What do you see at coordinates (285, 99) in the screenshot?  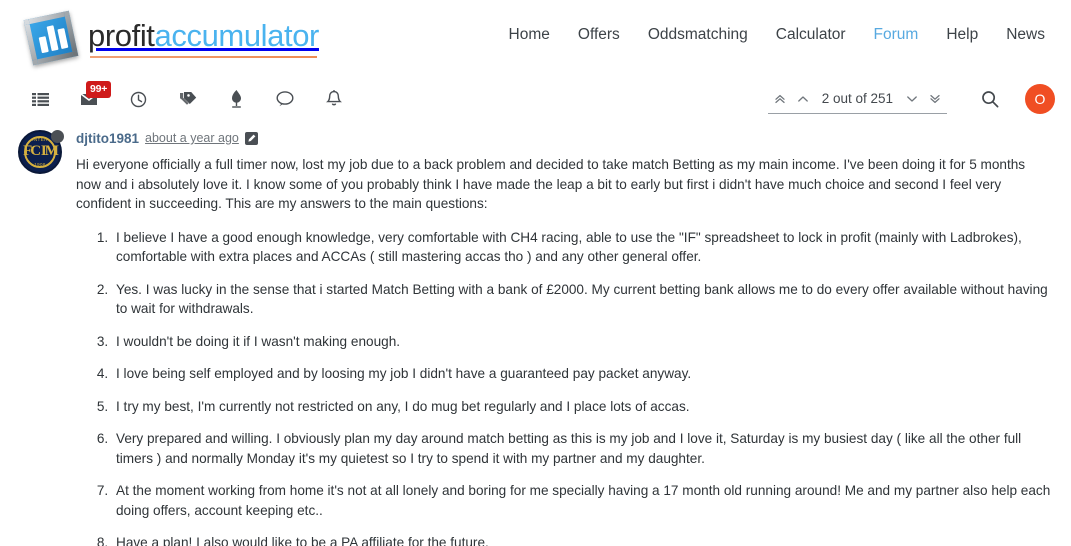 I see `speech-bubble-icon` at bounding box center [285, 99].